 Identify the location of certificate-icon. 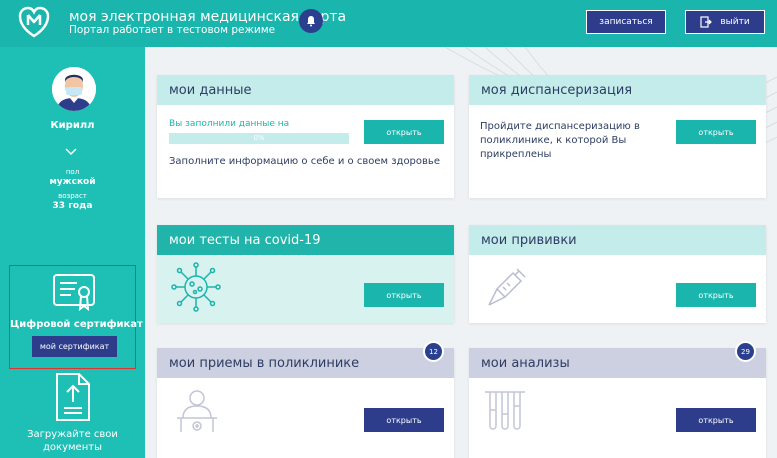
(74, 293).